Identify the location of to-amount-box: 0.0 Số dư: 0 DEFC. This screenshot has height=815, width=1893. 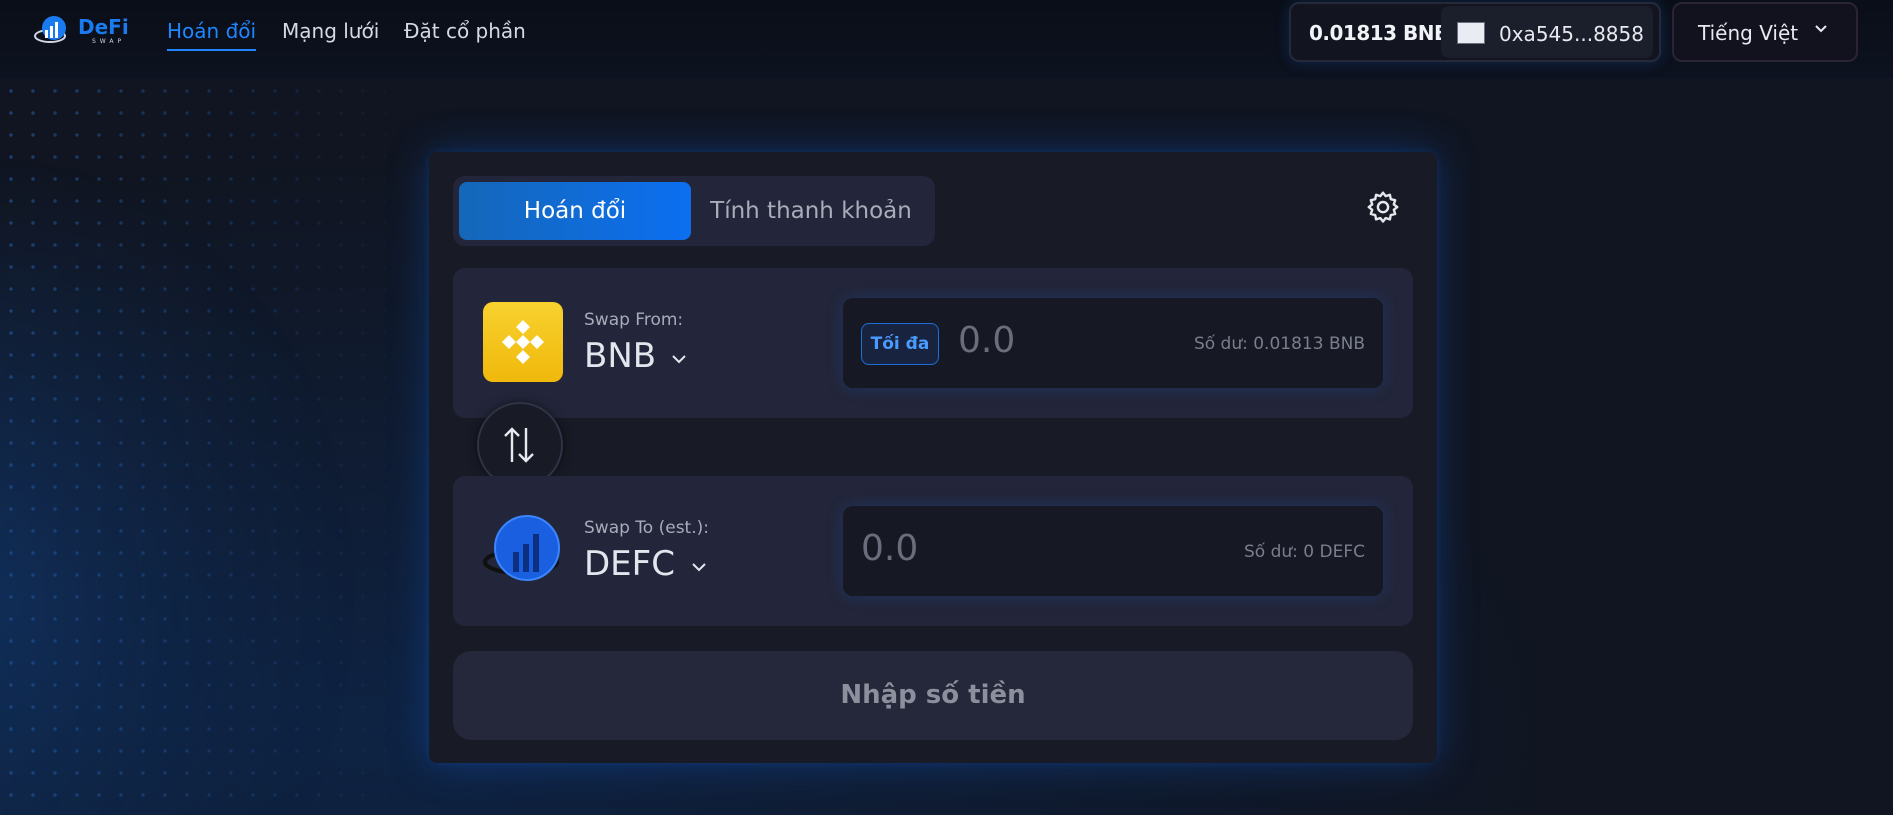
(1113, 551).